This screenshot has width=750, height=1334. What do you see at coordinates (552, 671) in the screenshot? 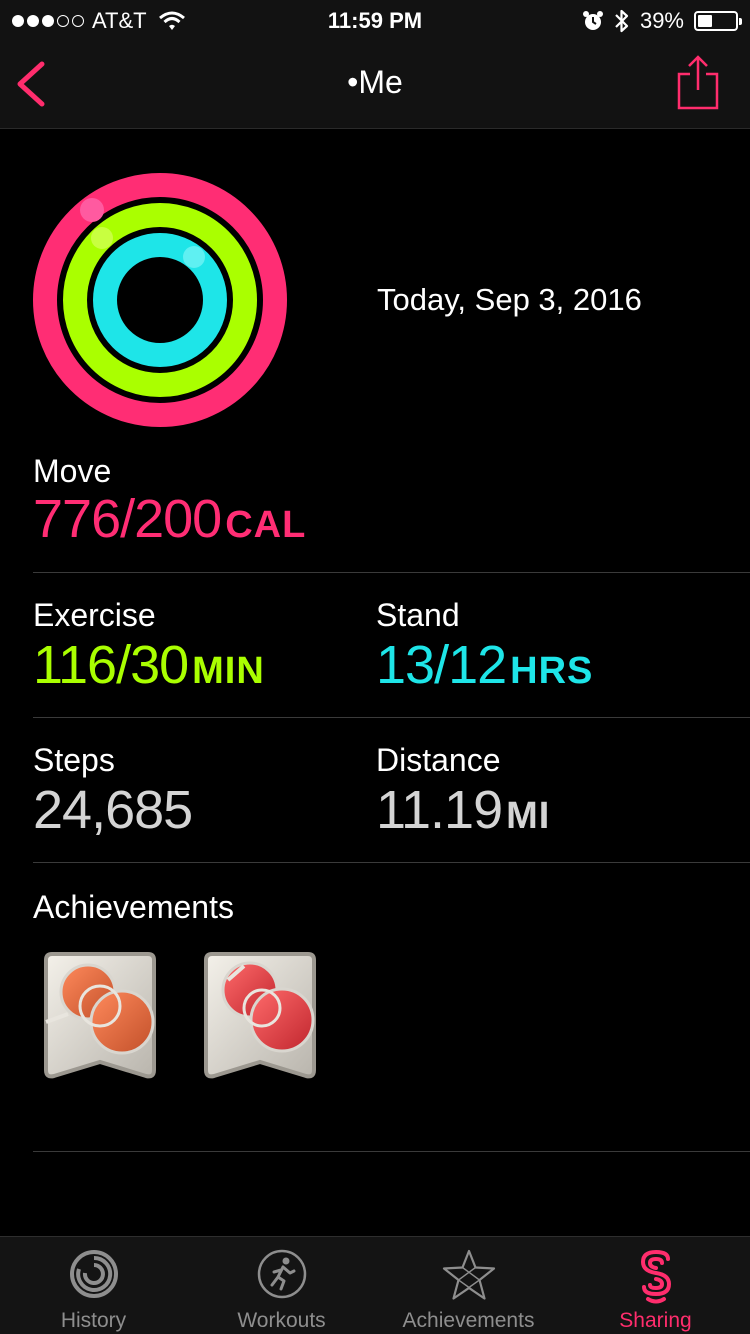
I see `stand-unit: HRS` at bounding box center [552, 671].